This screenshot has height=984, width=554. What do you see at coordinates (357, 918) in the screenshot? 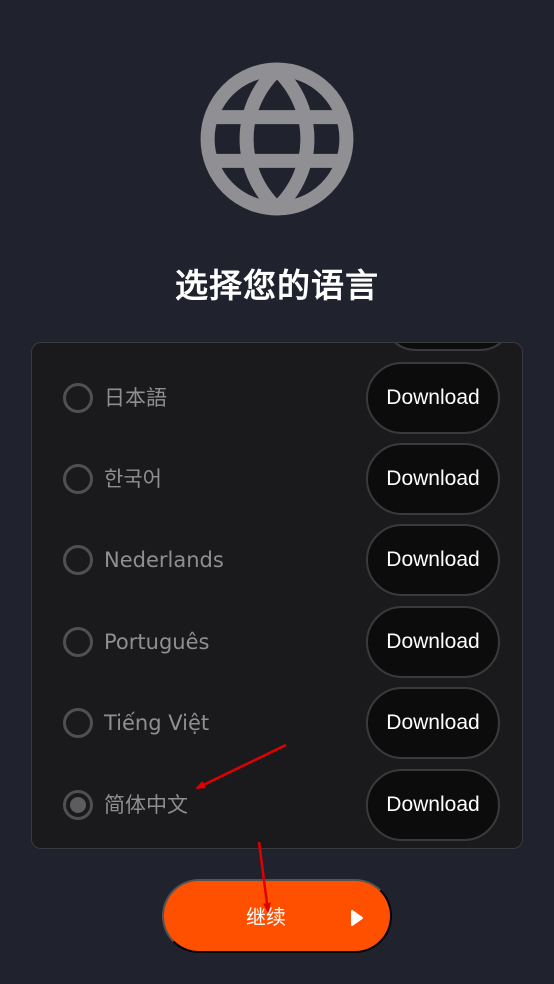
I see `play-icon` at bounding box center [357, 918].